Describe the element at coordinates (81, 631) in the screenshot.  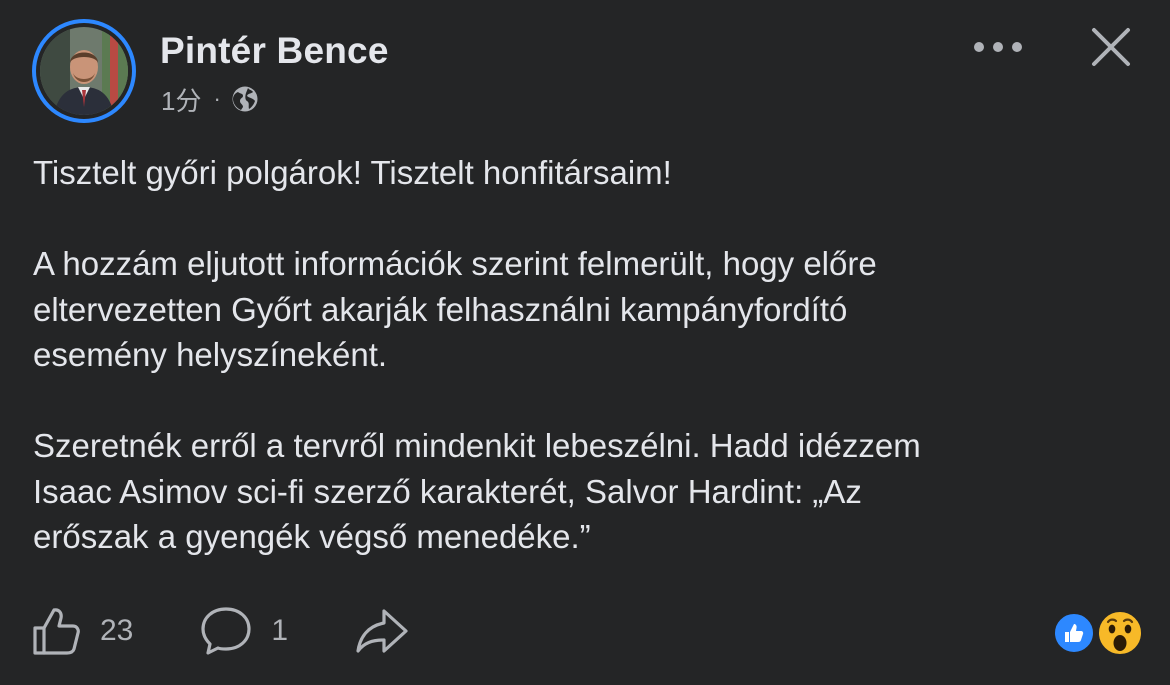
I see `like-button: 23` at that location.